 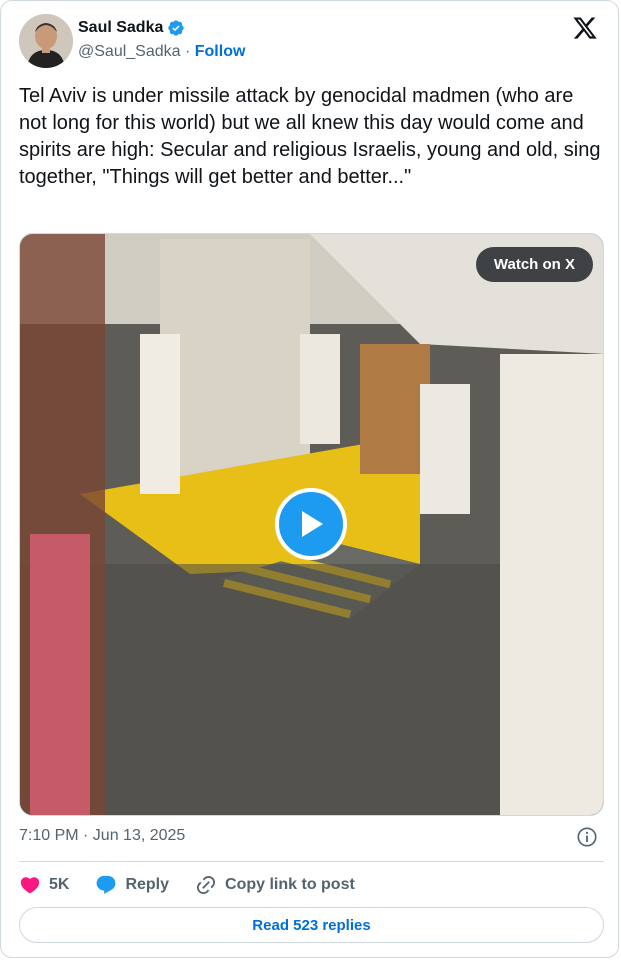 I want to click on reply-label: Reply, so click(x=147, y=884).